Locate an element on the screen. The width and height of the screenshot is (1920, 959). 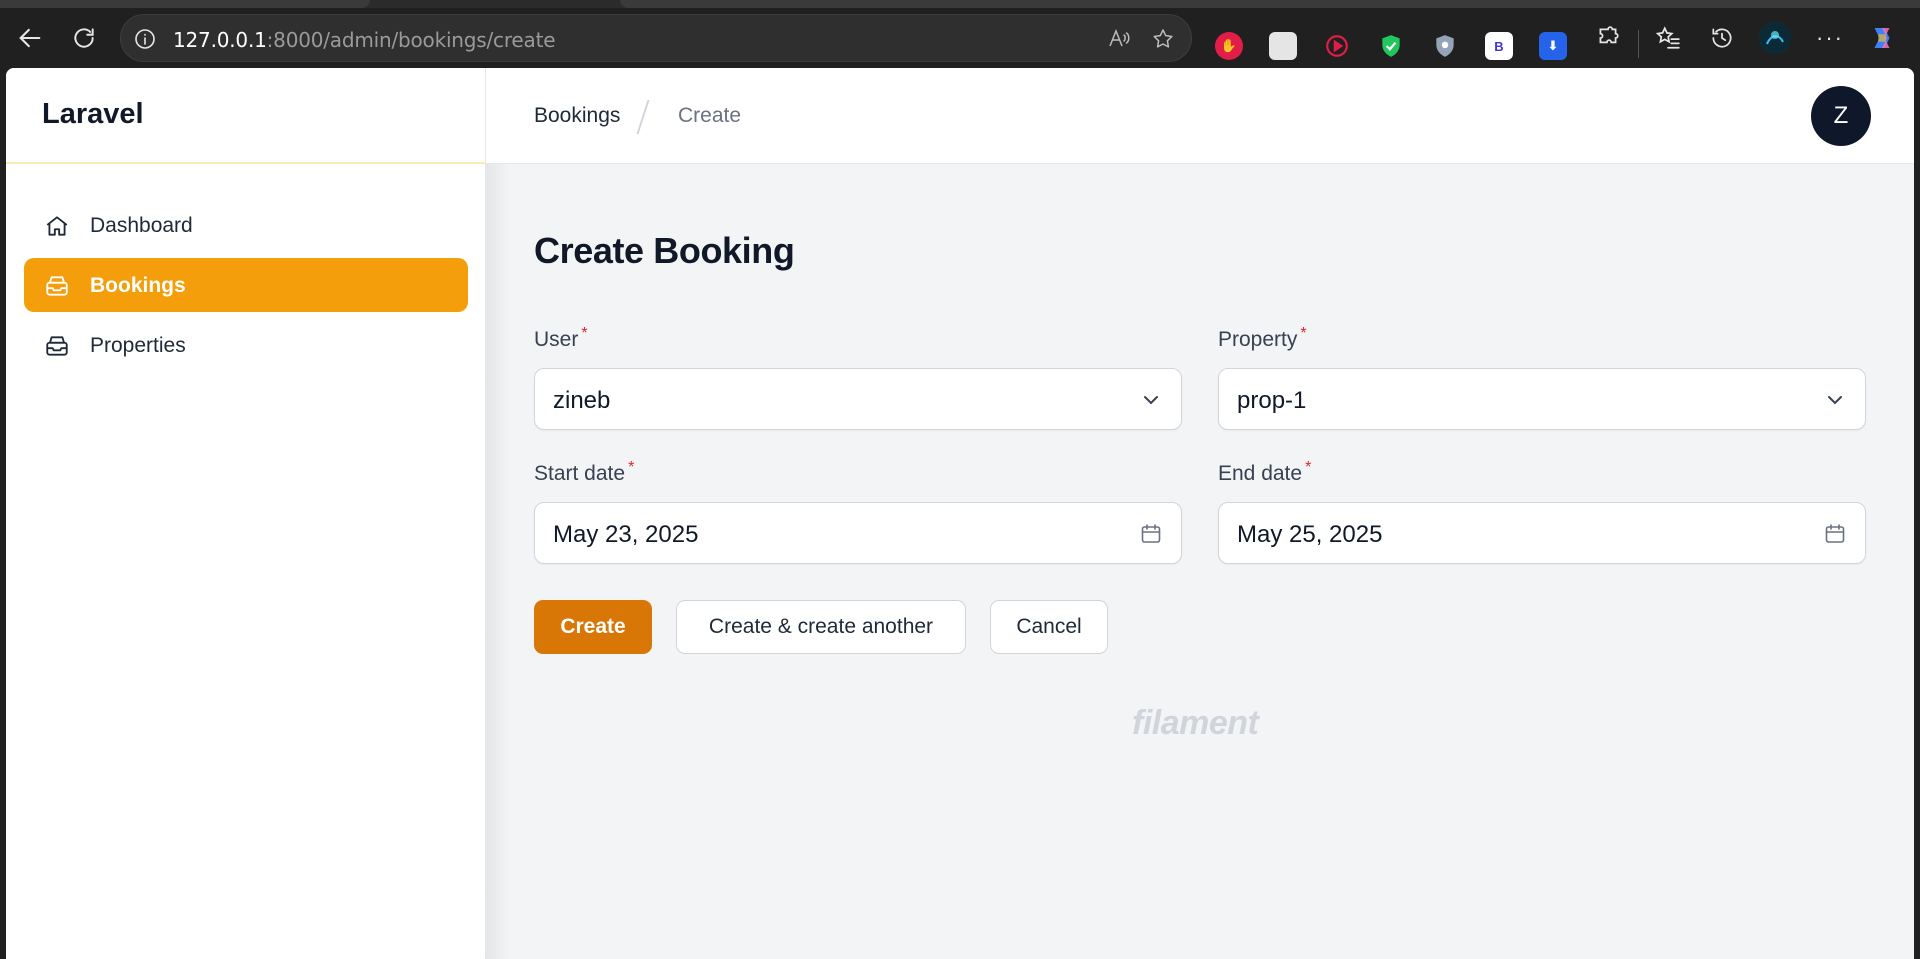
start-date-picker: May 23, 2025 is located at coordinates (858, 533).